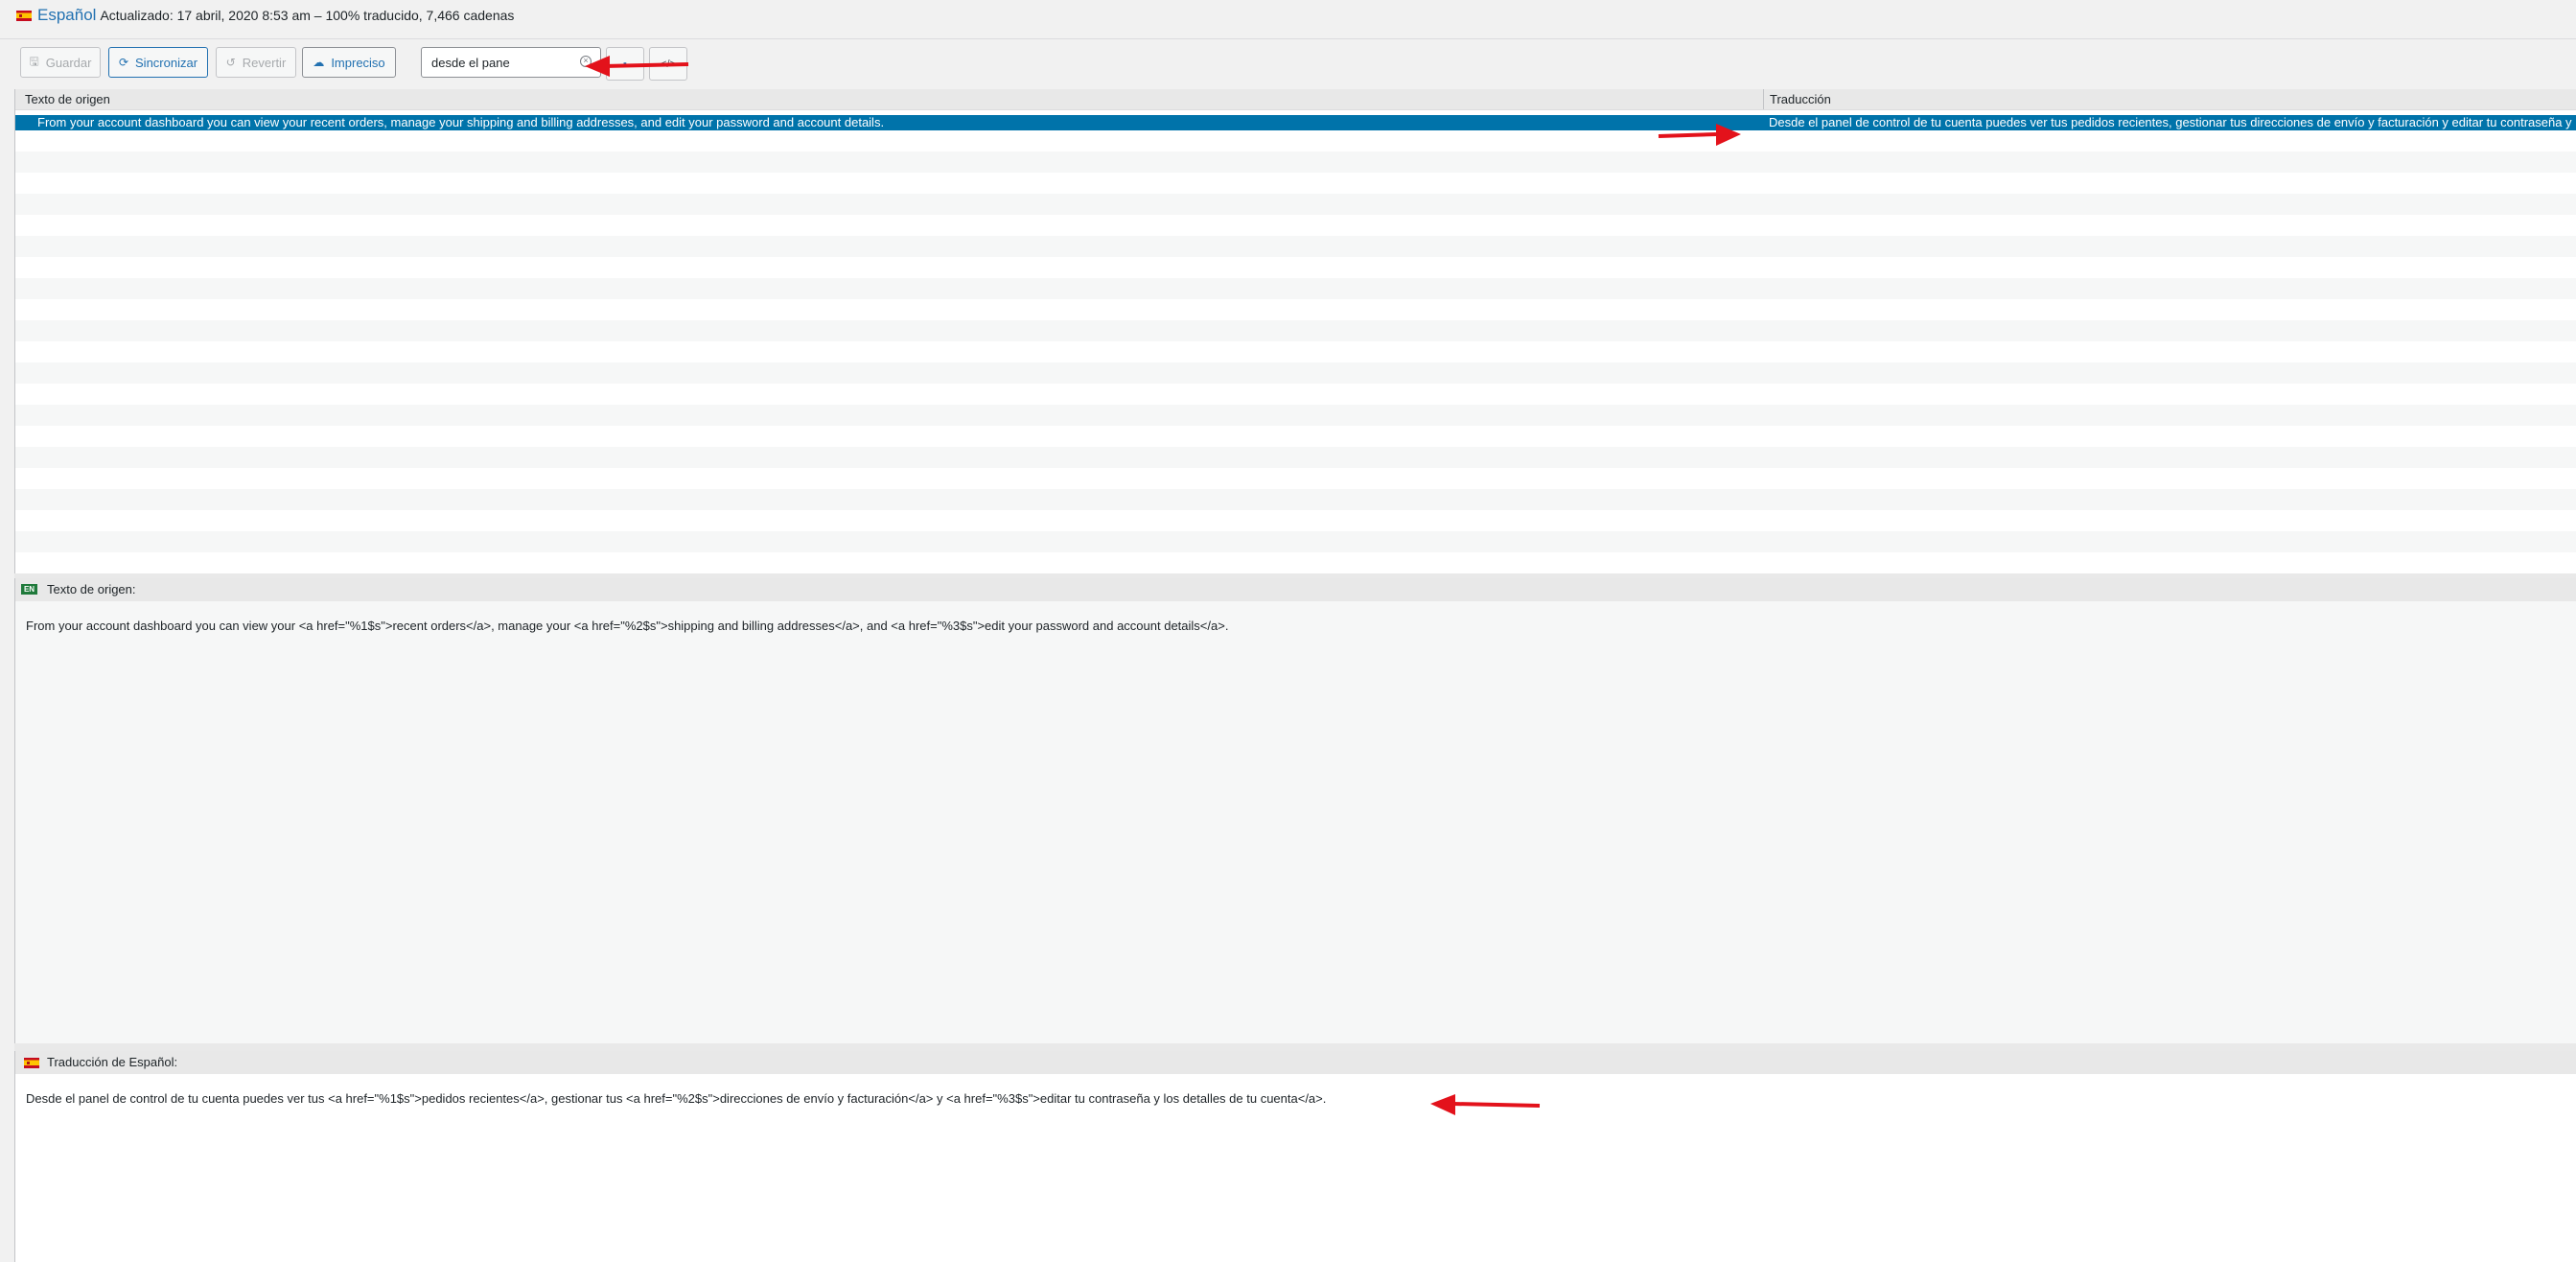 This screenshot has height=1262, width=2576. What do you see at coordinates (230, 62) in the screenshot?
I see `revert-icon: ↺` at bounding box center [230, 62].